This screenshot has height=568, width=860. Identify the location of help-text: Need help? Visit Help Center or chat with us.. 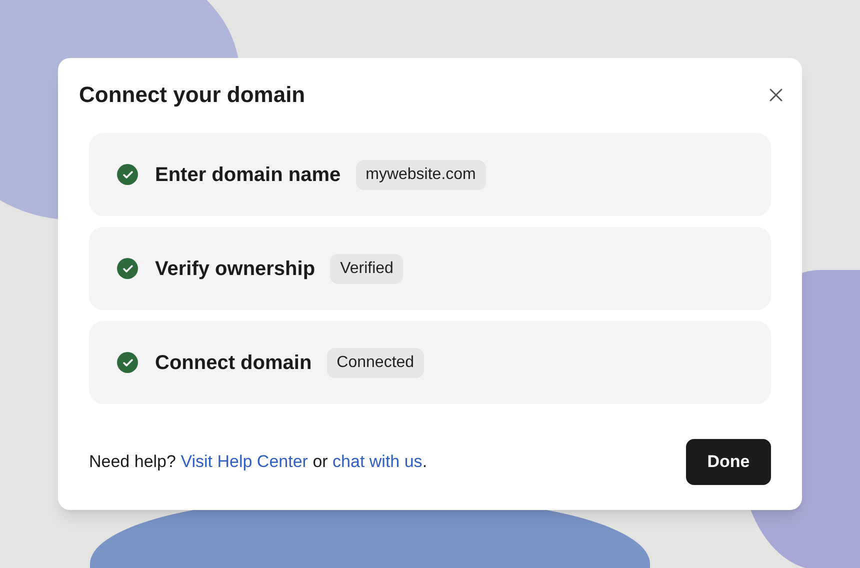
(258, 462).